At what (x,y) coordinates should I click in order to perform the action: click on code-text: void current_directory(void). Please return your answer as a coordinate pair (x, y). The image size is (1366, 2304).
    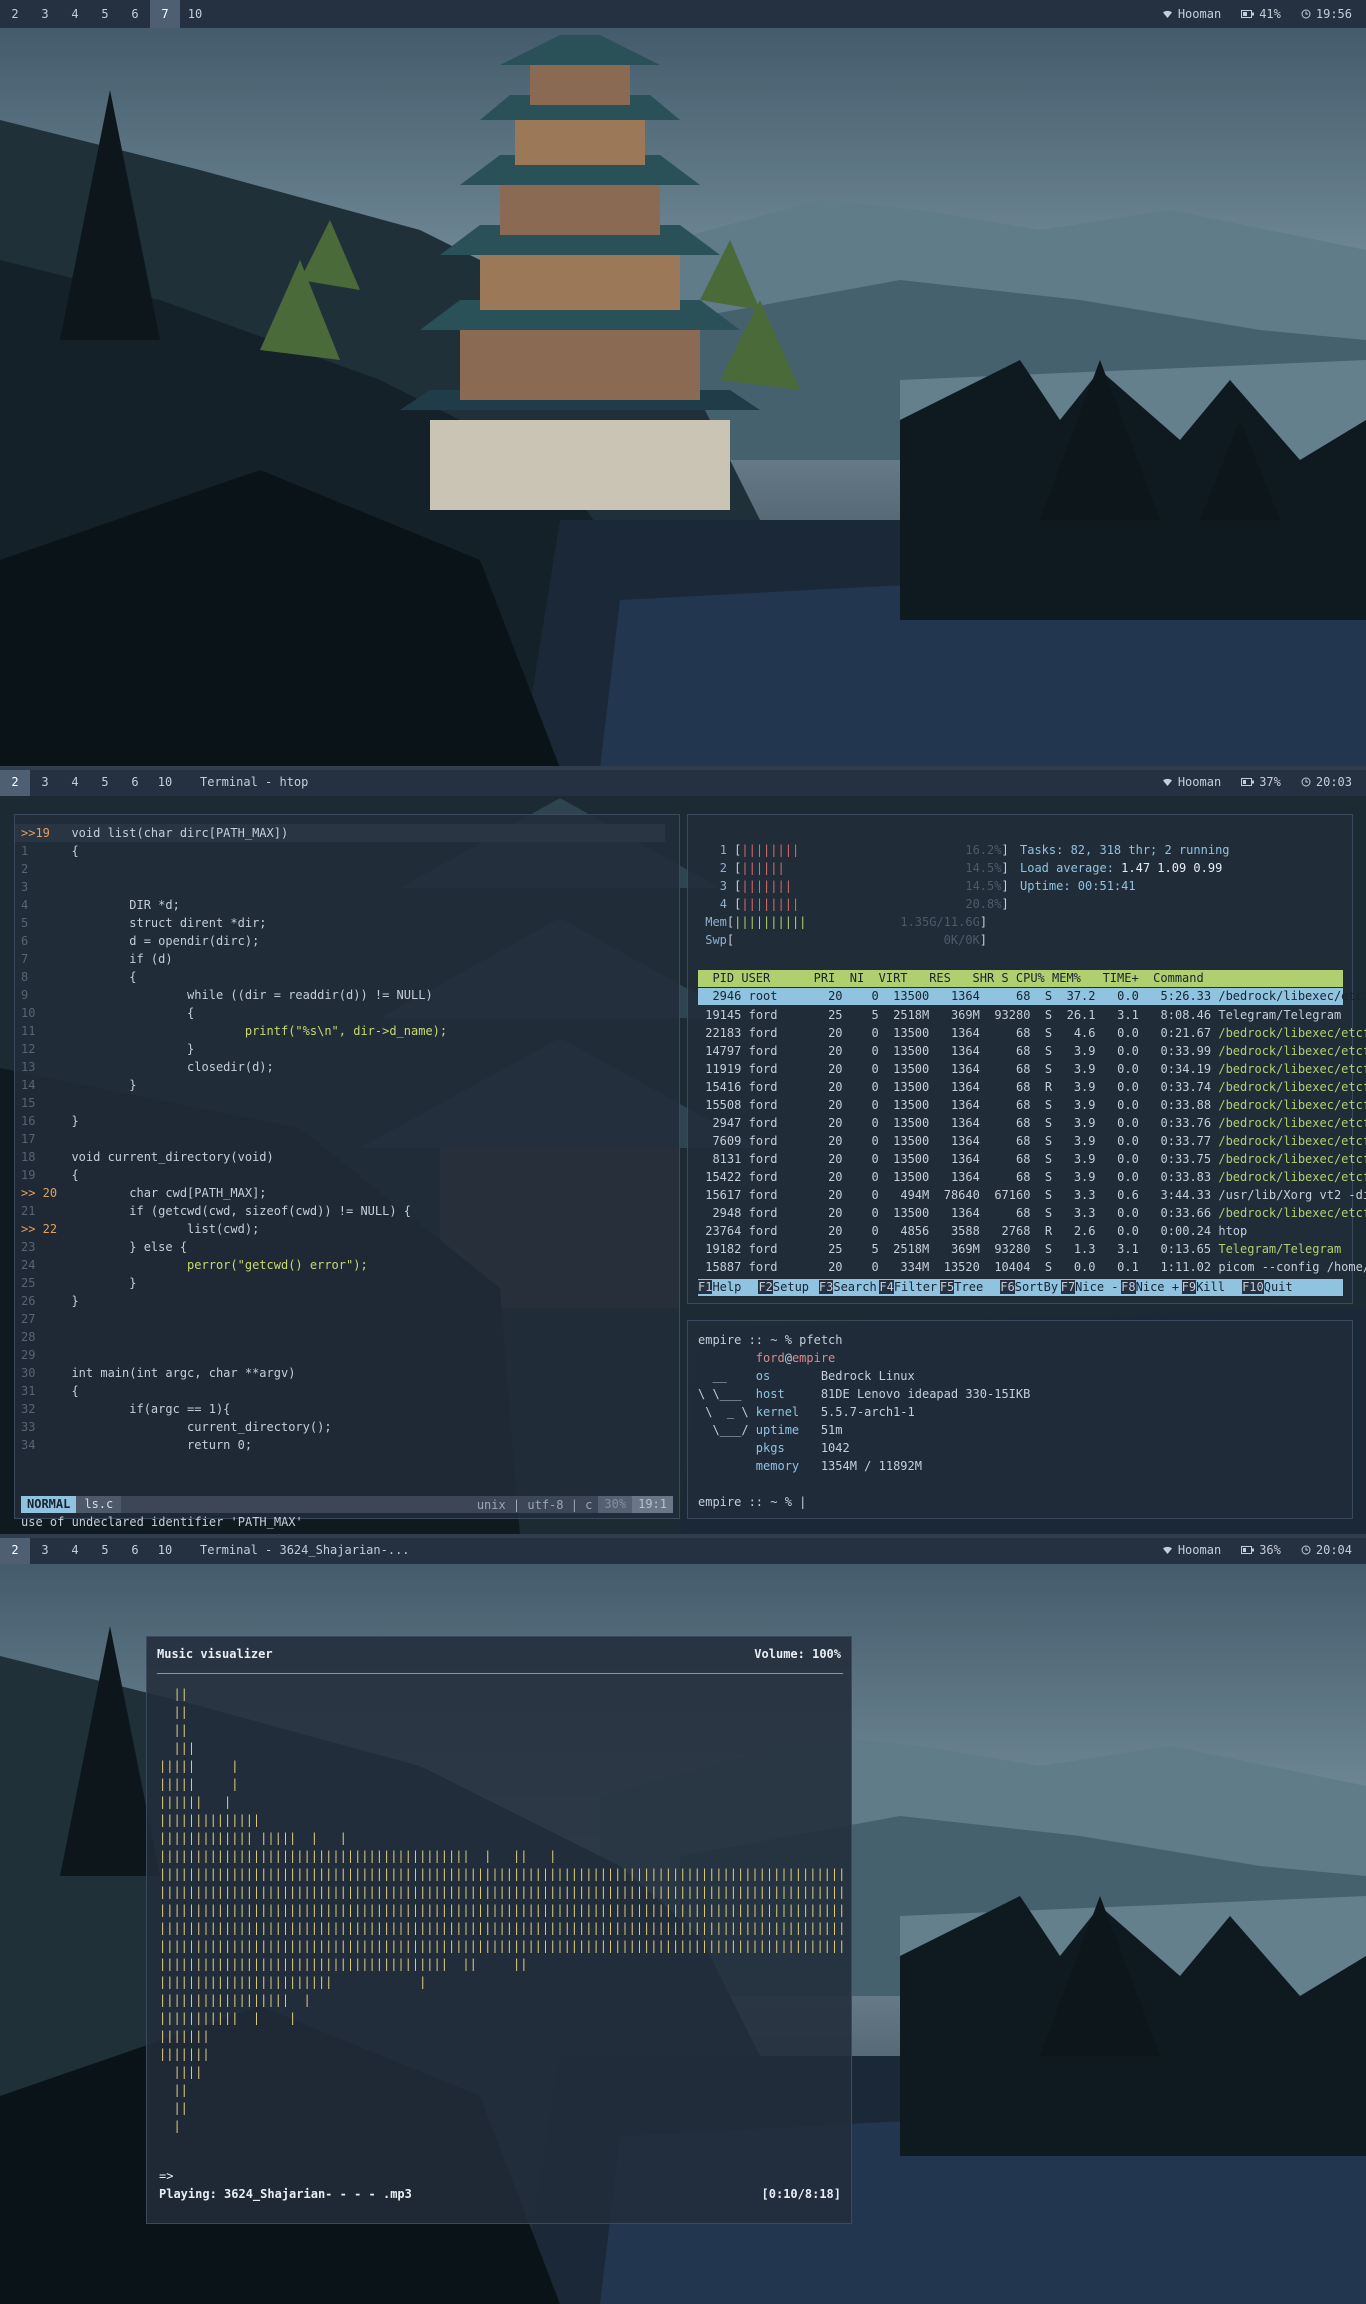
    Looking at the image, I should click on (172, 1157).